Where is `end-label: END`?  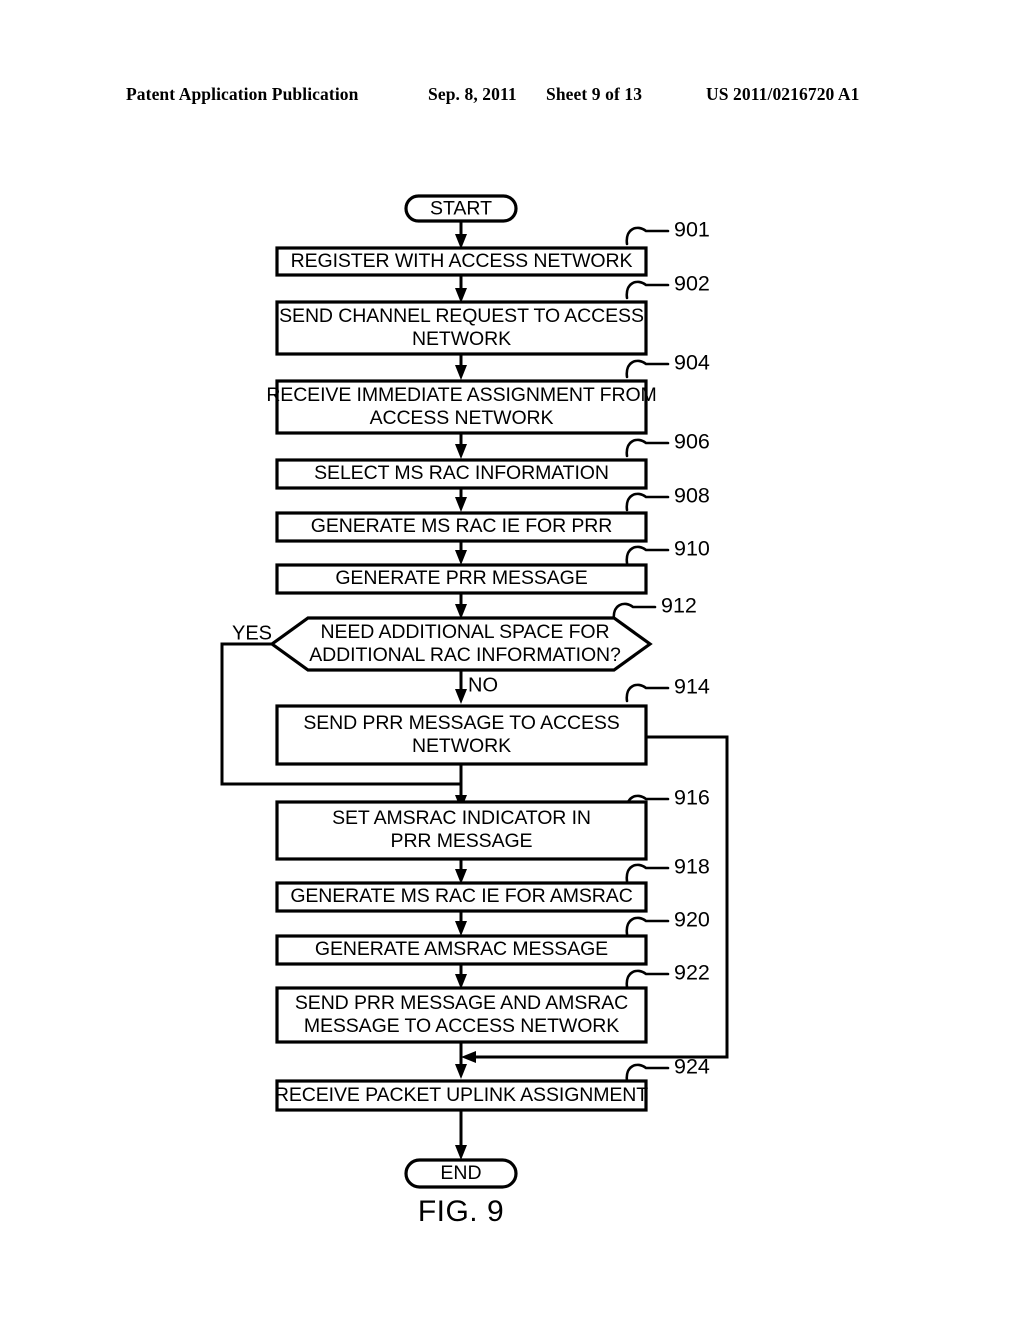
end-label: END is located at coordinates (460, 1173).